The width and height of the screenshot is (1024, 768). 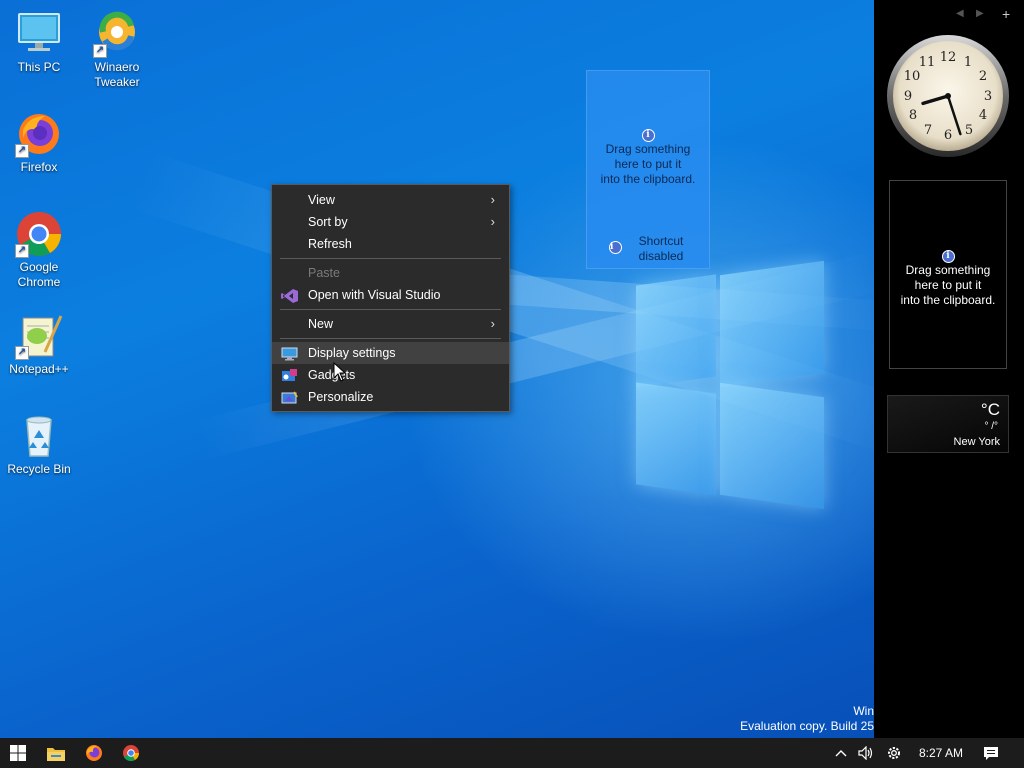 I want to click on svg-text: 7, so click(x=928, y=130).